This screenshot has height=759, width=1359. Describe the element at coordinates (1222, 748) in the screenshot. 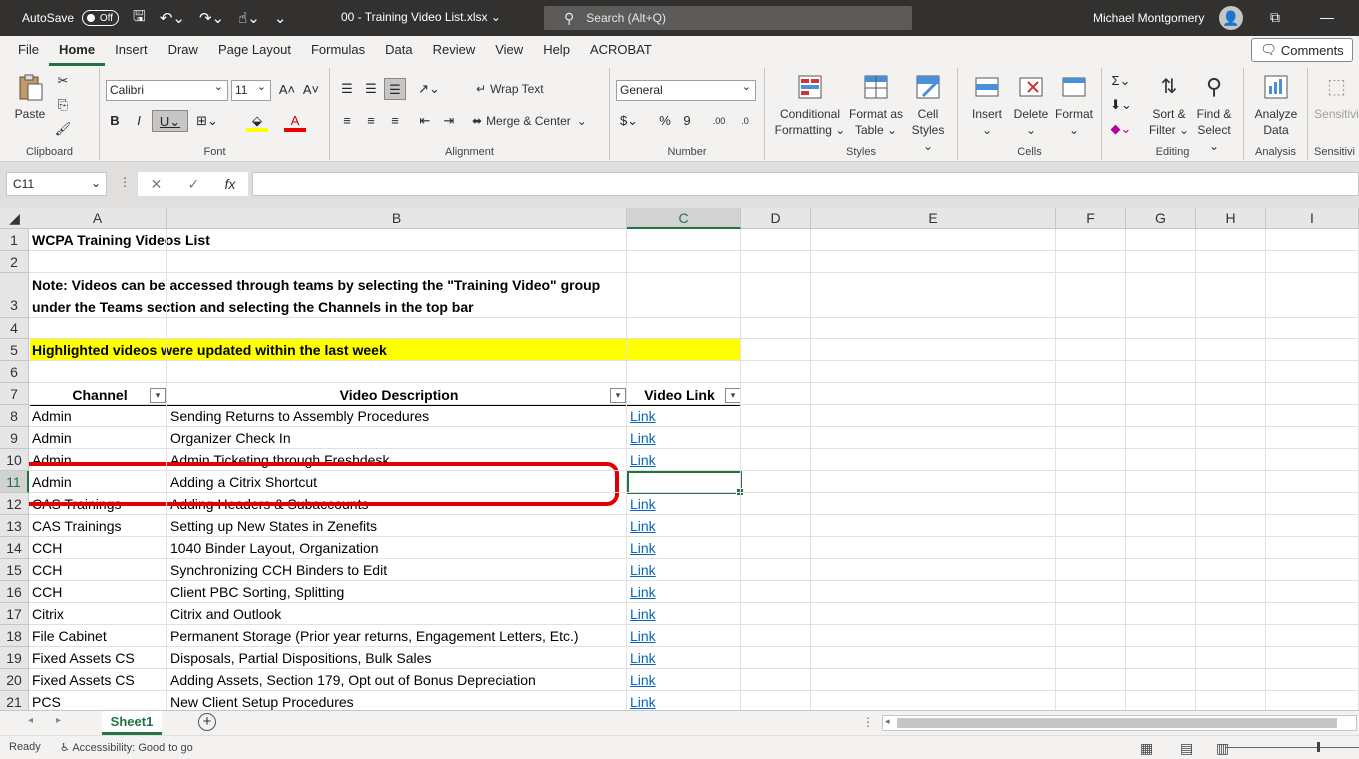

I see `page-break-view-icon: ▥` at that location.